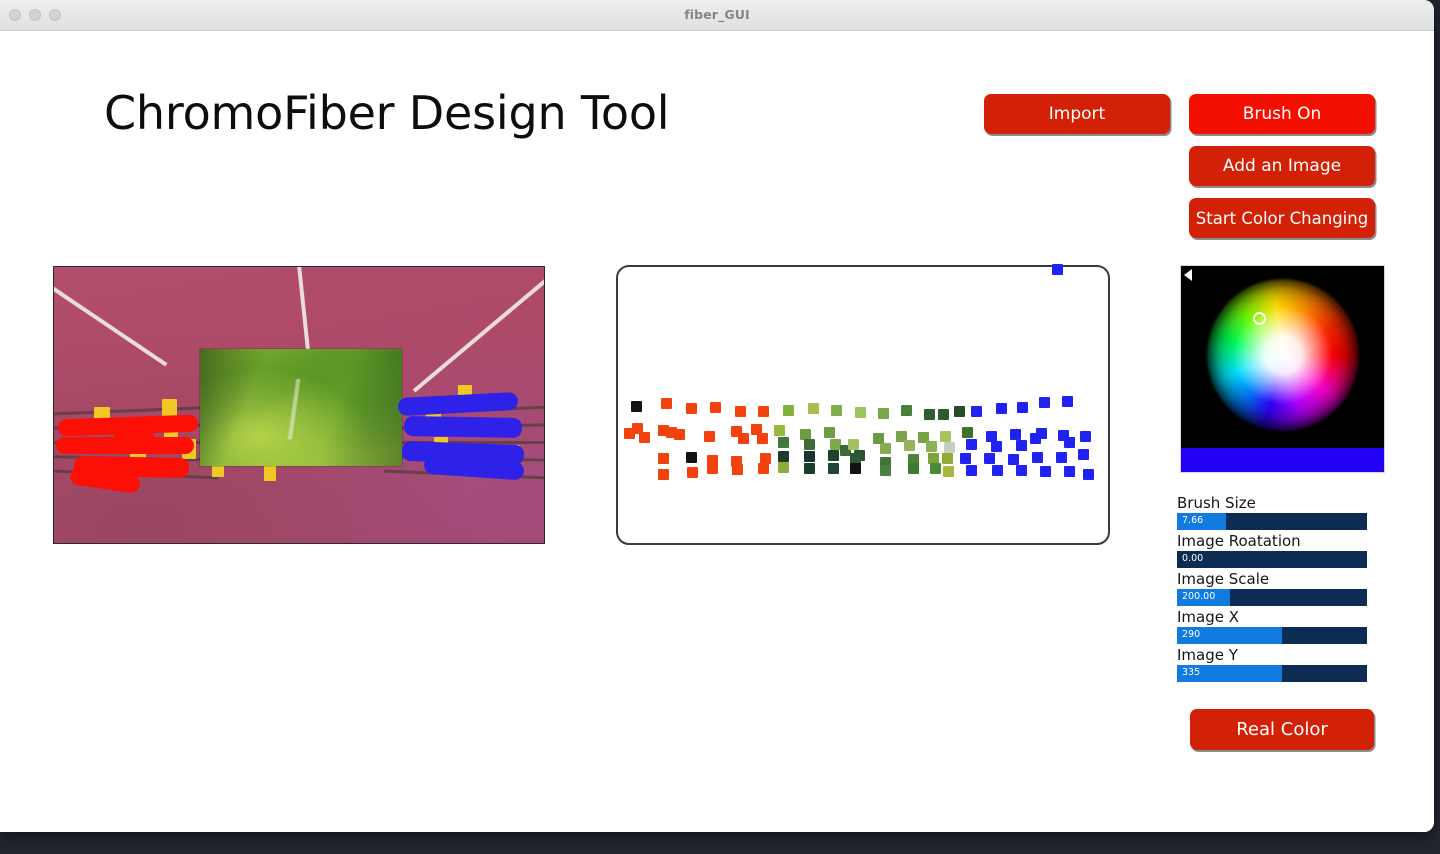 The width and height of the screenshot is (1440, 854). What do you see at coordinates (1272, 559) in the screenshot?
I see `slider-image-roatation: 0.00` at bounding box center [1272, 559].